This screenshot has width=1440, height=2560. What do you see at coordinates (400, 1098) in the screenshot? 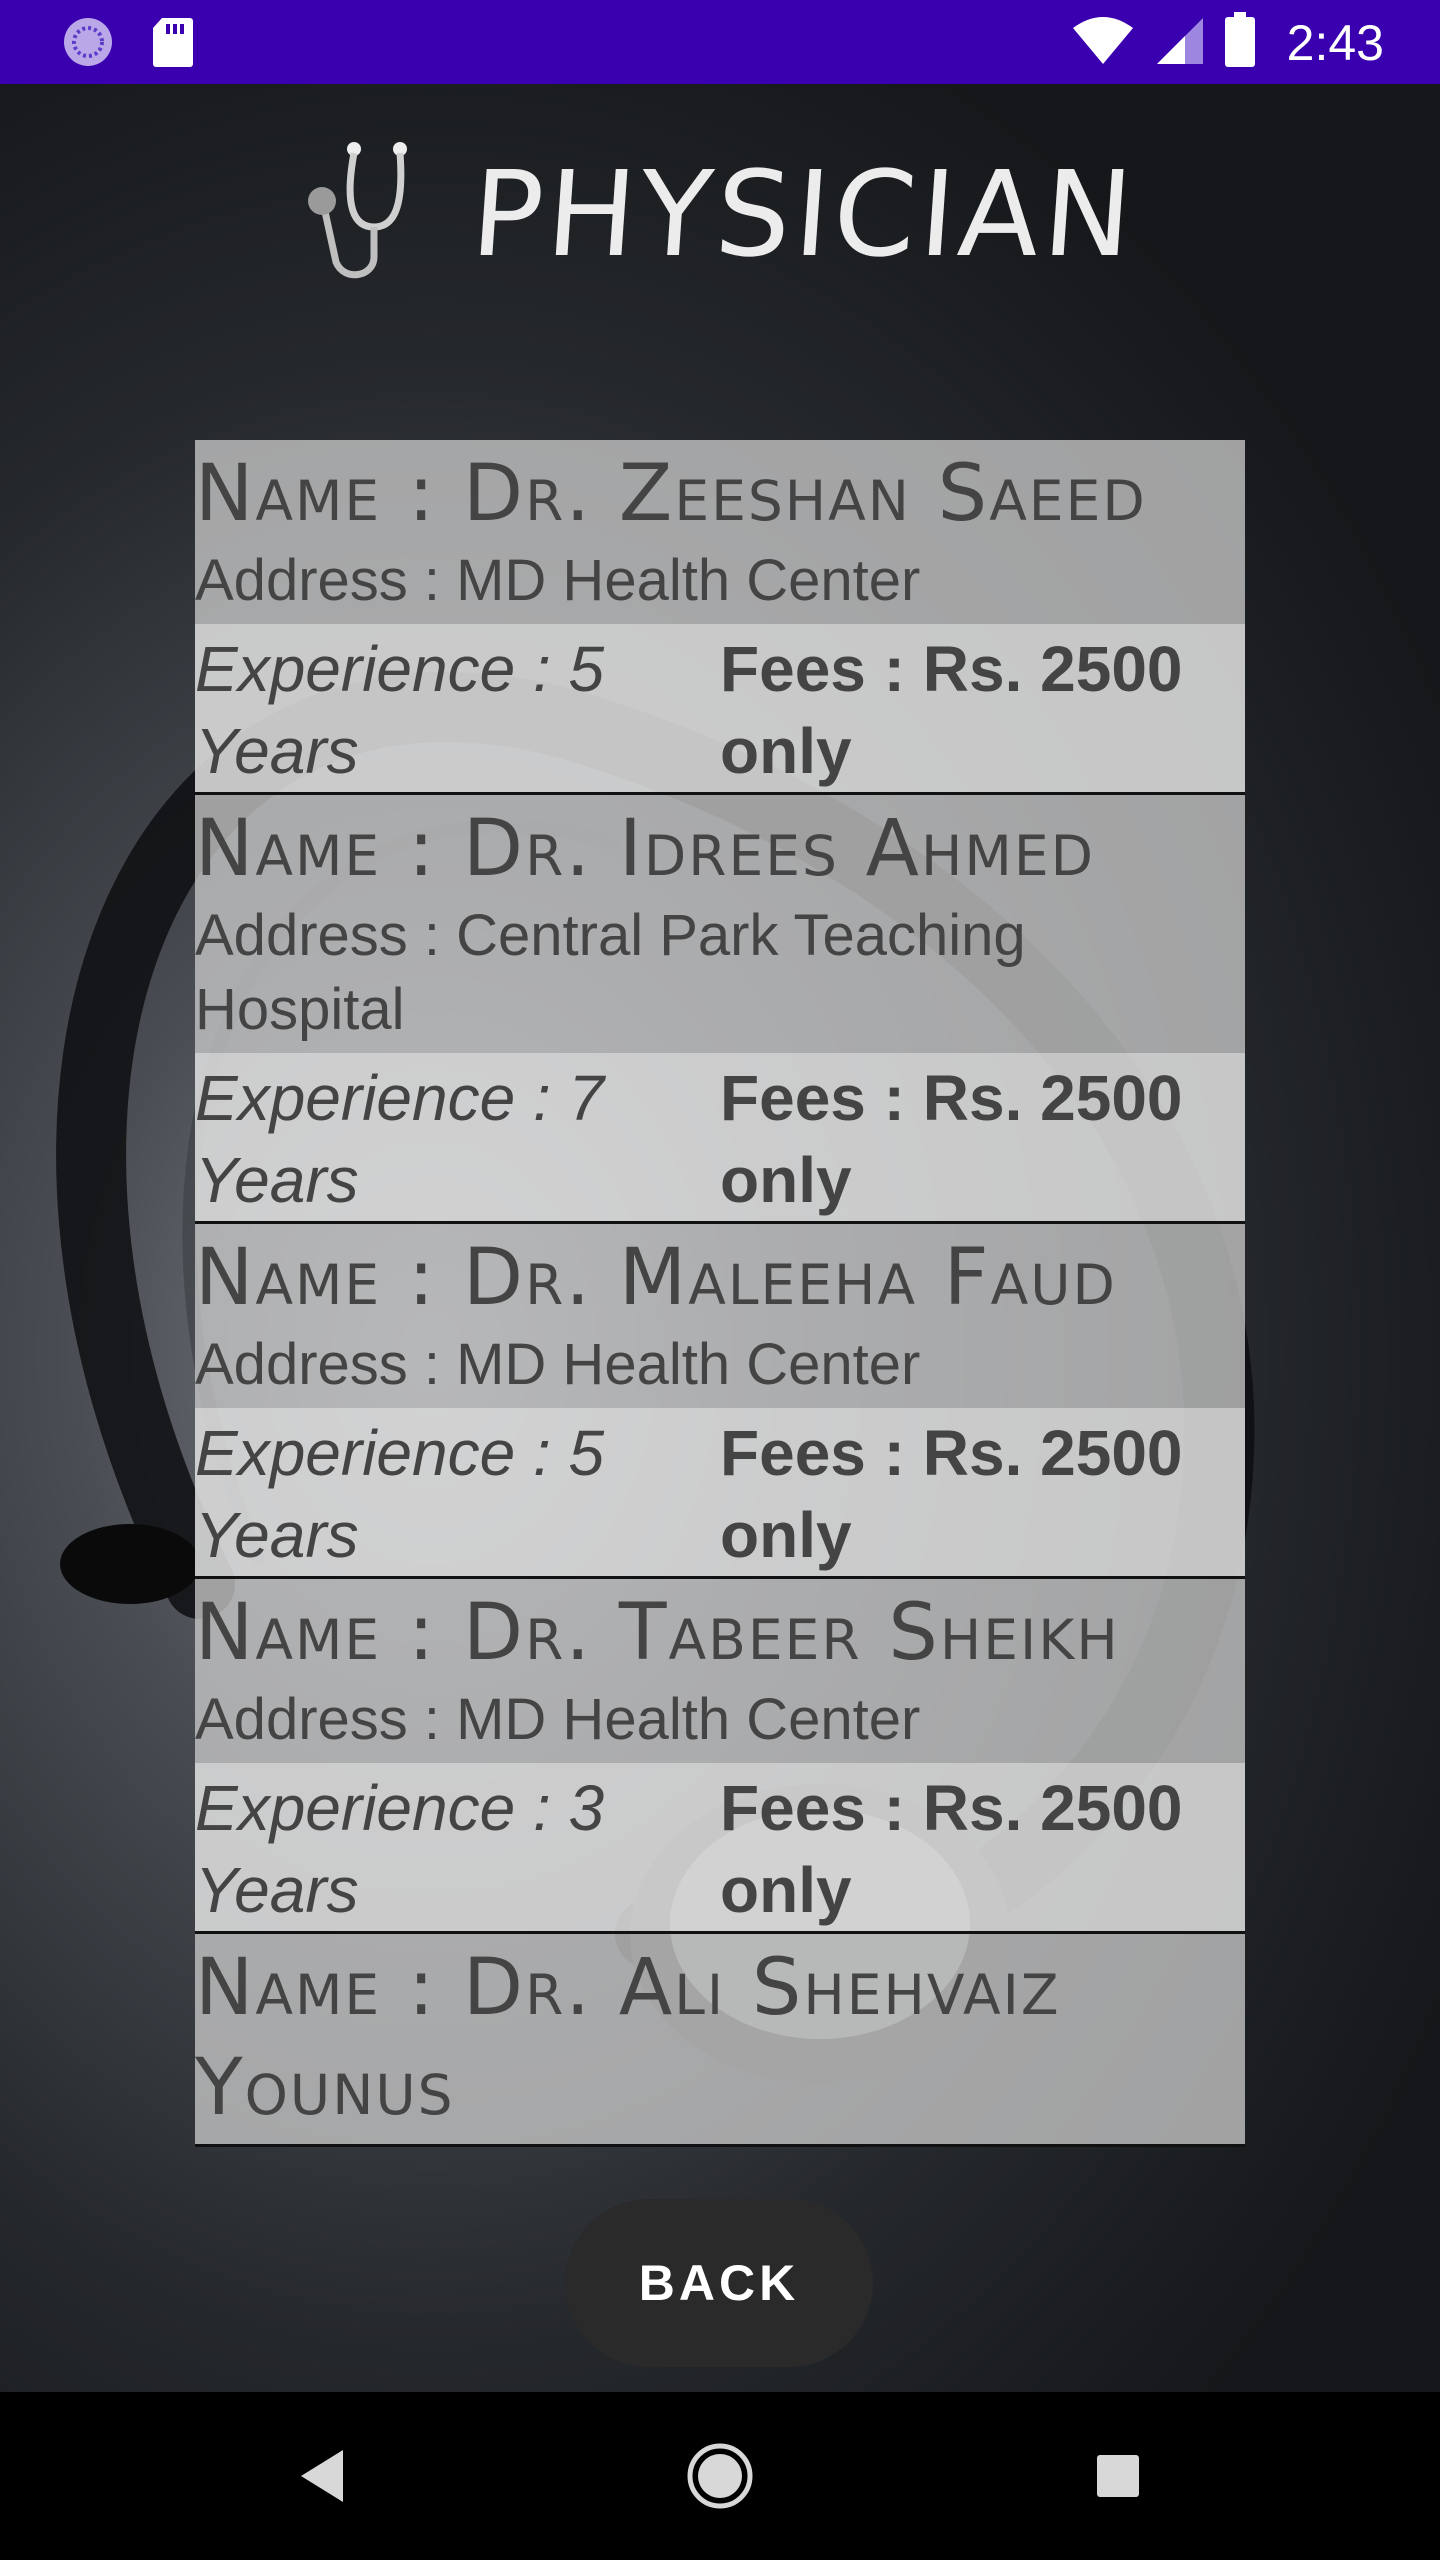
I see `experience-line: Experience : 7` at bounding box center [400, 1098].